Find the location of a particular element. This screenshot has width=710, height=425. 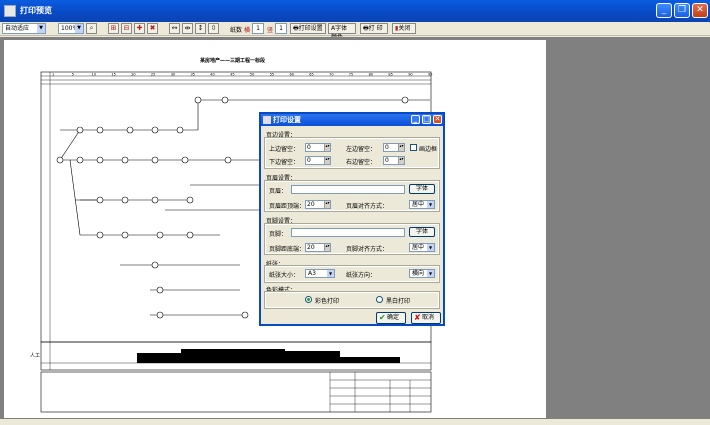

dialog-minimize-icon: _ is located at coordinates (415, 119).